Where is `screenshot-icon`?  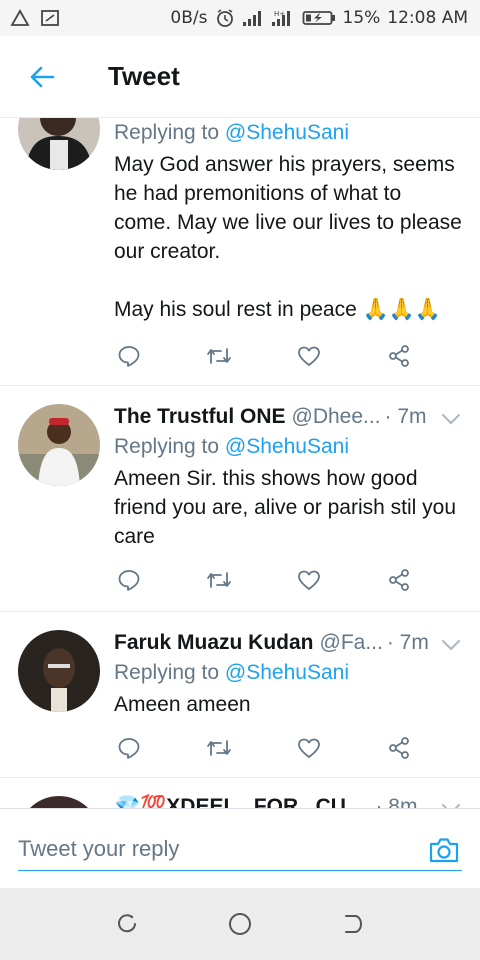
screenshot-icon is located at coordinates (50, 18).